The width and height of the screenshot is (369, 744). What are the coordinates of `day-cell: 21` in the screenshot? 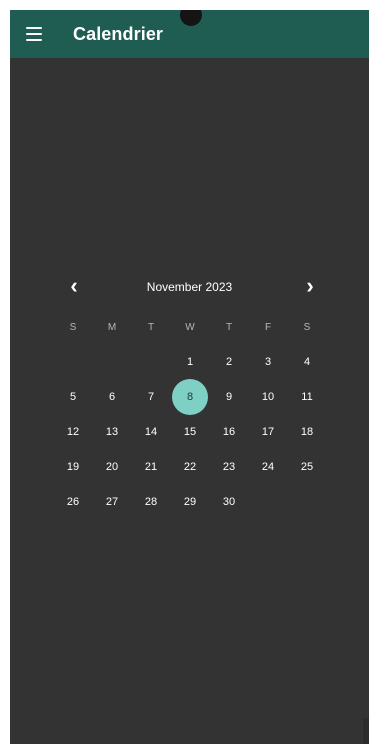 It's located at (151, 467).